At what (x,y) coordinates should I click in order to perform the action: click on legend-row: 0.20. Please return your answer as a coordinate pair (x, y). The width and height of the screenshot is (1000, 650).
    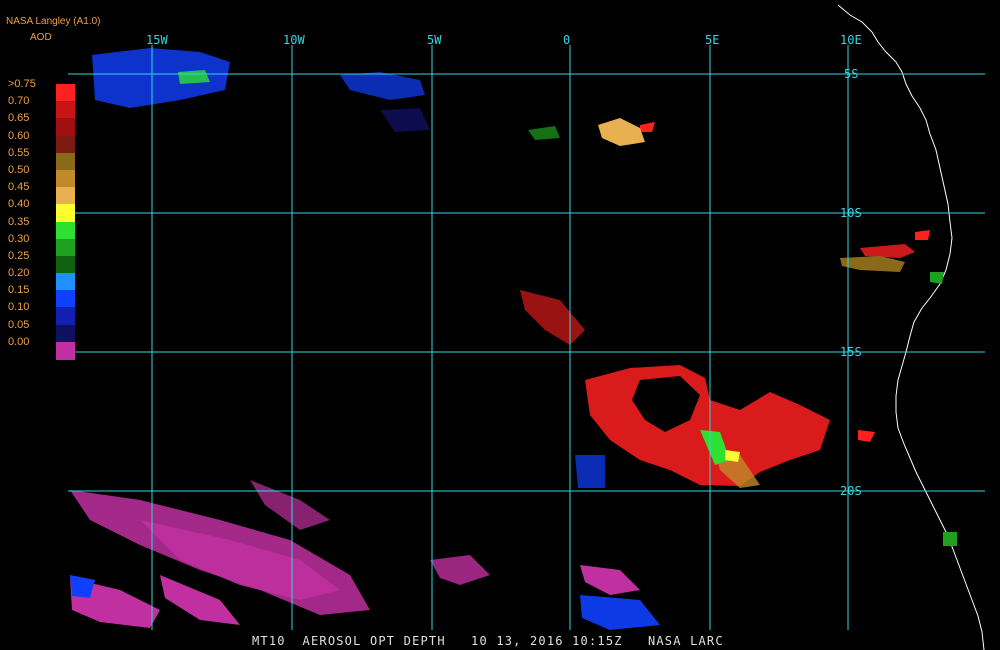
    Looking at the image, I should click on (40, 279).